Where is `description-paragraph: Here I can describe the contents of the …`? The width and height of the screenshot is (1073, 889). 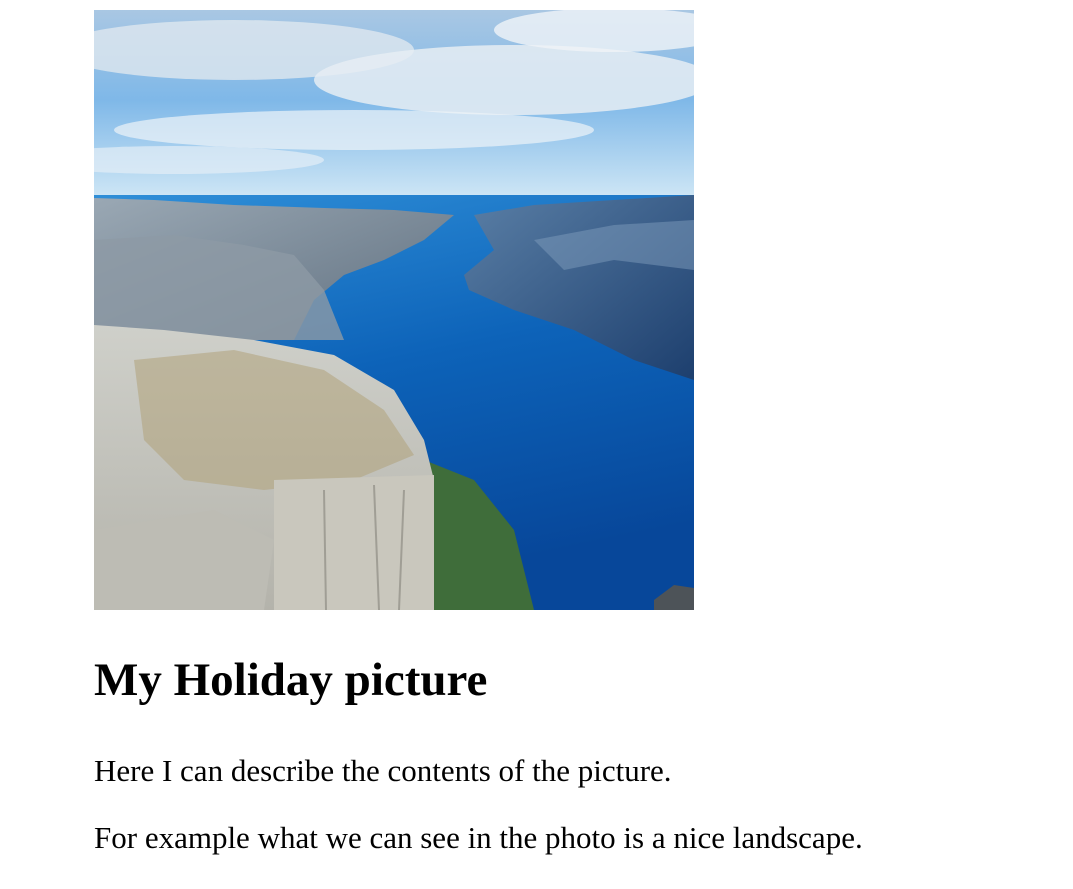 description-paragraph: Here I can describe the contents of the … is located at coordinates (383, 770).